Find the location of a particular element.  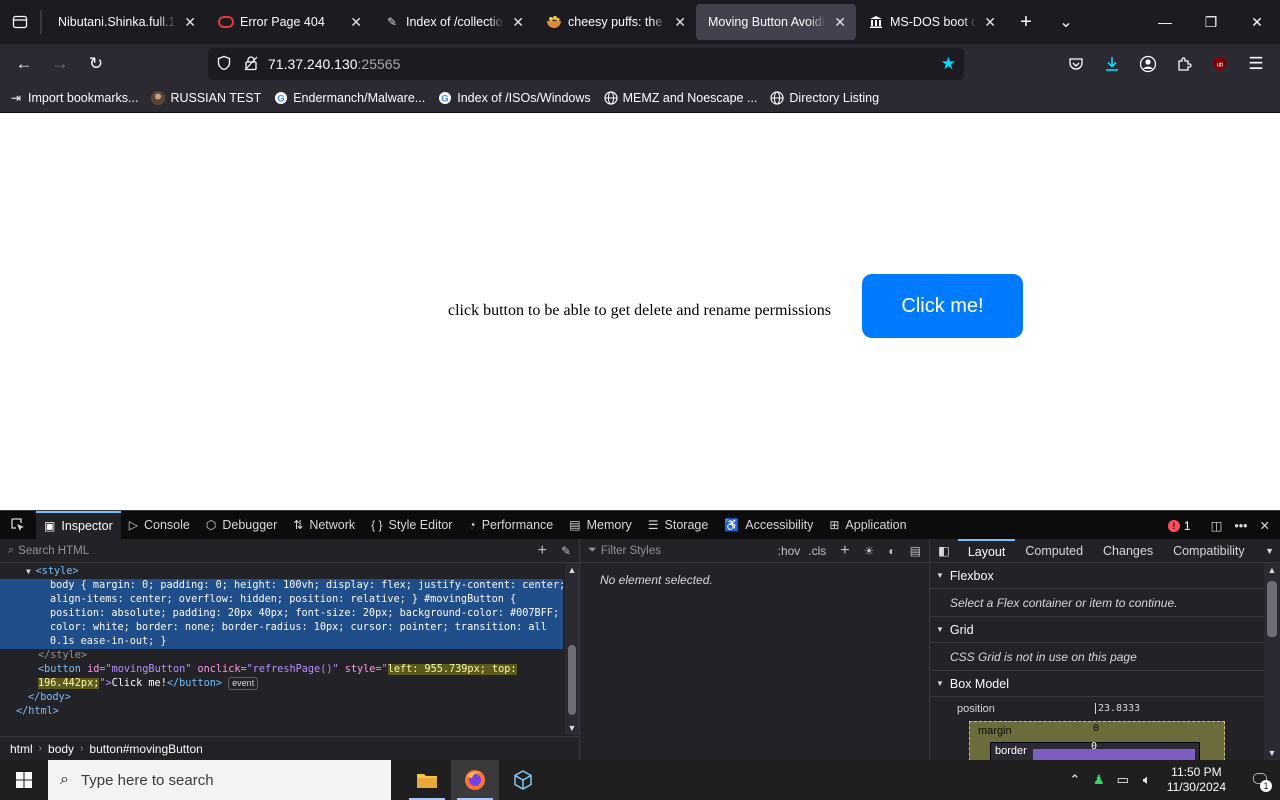

tab-computed: Computed is located at coordinates (1054, 551).